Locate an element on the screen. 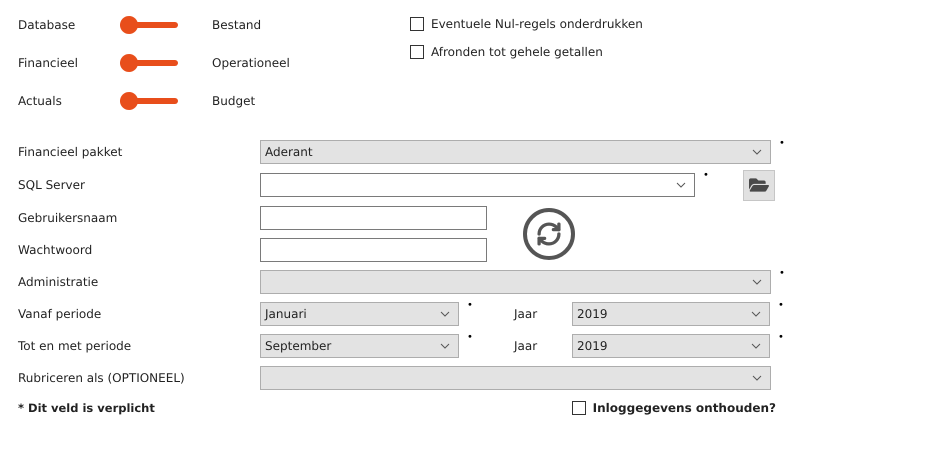  required-note: * Dit veld is verplicht is located at coordinates (86, 408).